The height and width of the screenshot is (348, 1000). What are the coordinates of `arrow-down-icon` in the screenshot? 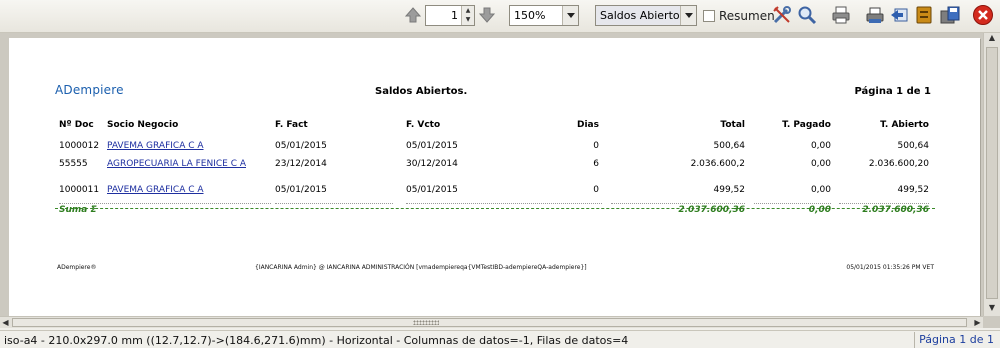 It's located at (487, 15).